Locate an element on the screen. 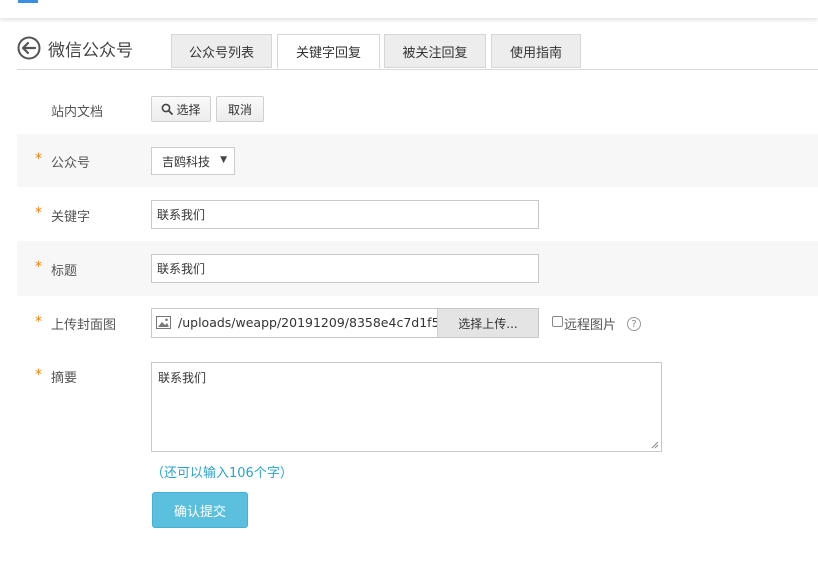 Image resolution: width=818 pixels, height=586 pixels. summary-text: 联系我们 is located at coordinates (182, 378).